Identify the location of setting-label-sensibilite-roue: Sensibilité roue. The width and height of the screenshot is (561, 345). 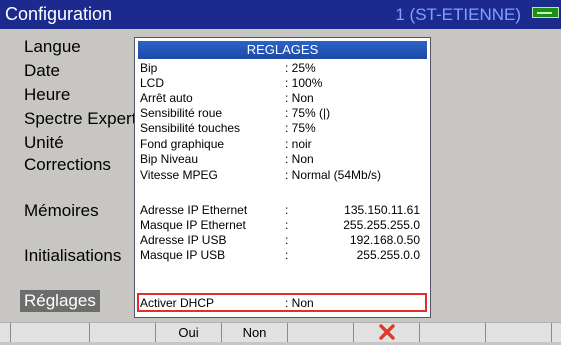
(181, 113).